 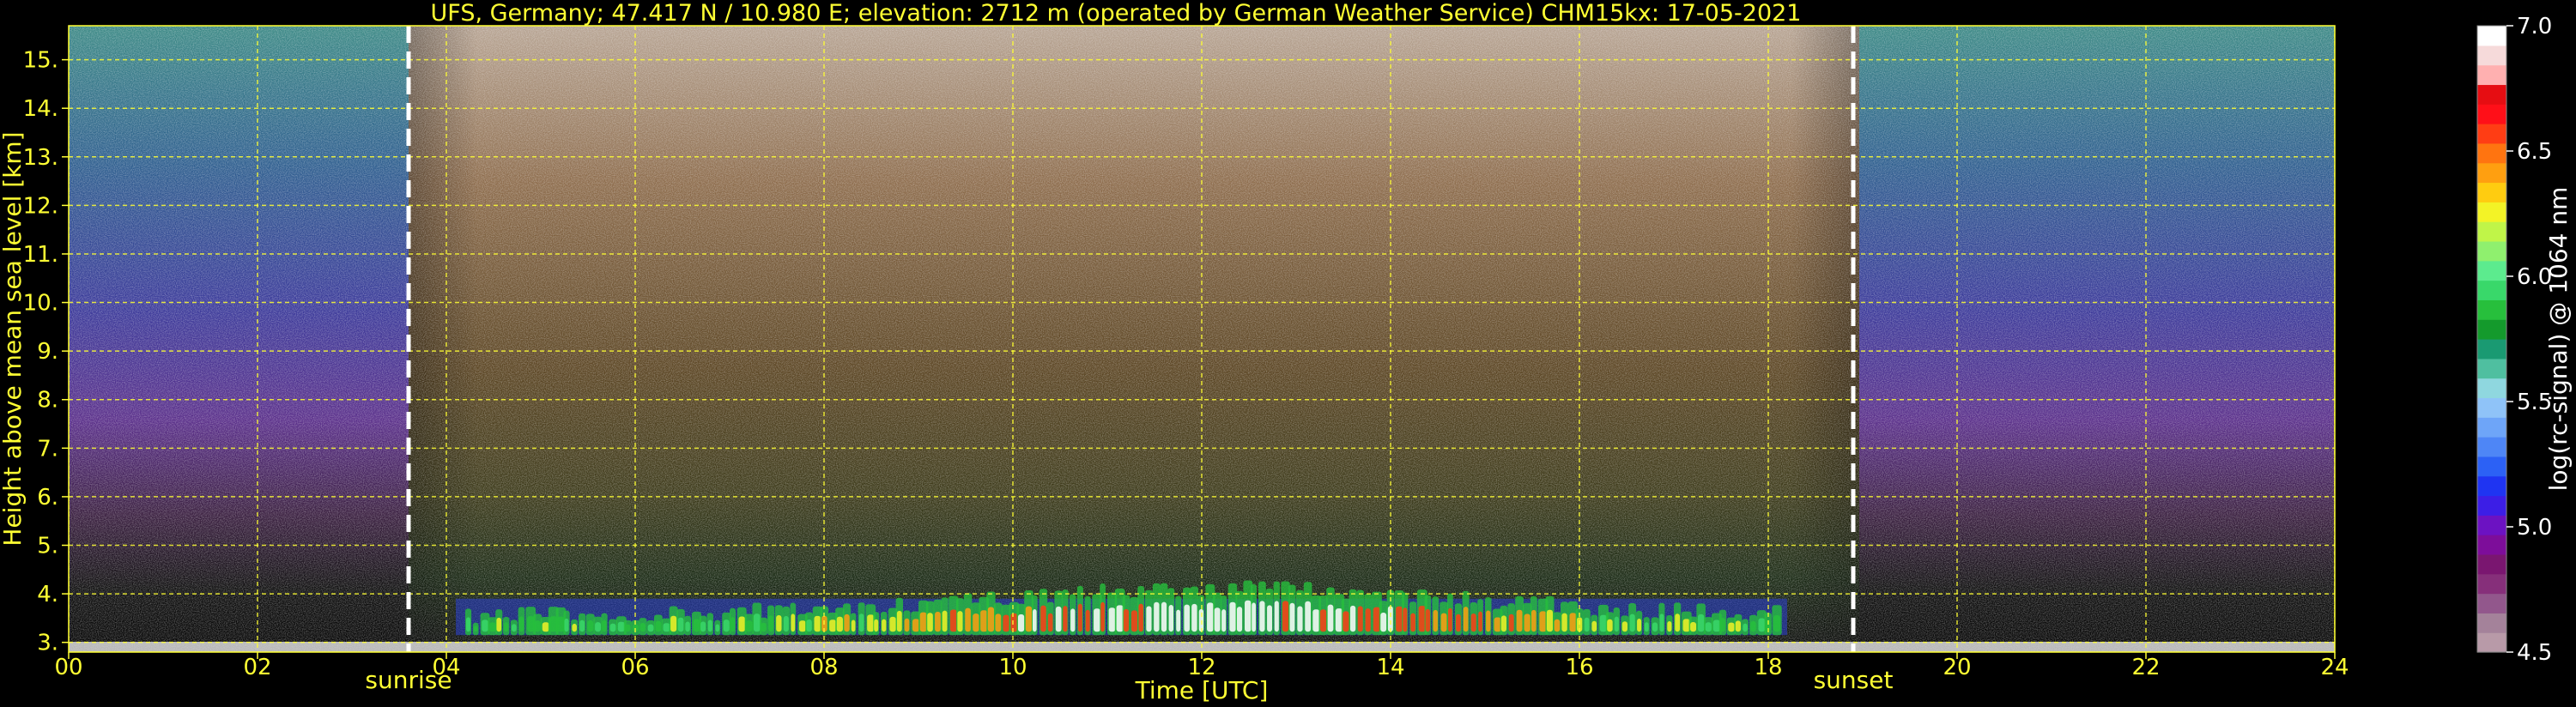 What do you see at coordinates (823, 667) in the screenshot?
I see `x-tick-label: 08` at bounding box center [823, 667].